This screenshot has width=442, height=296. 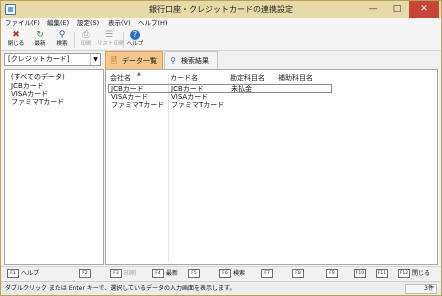 I want to click on close-button: ✖ 閉じる, so click(x=16, y=40).